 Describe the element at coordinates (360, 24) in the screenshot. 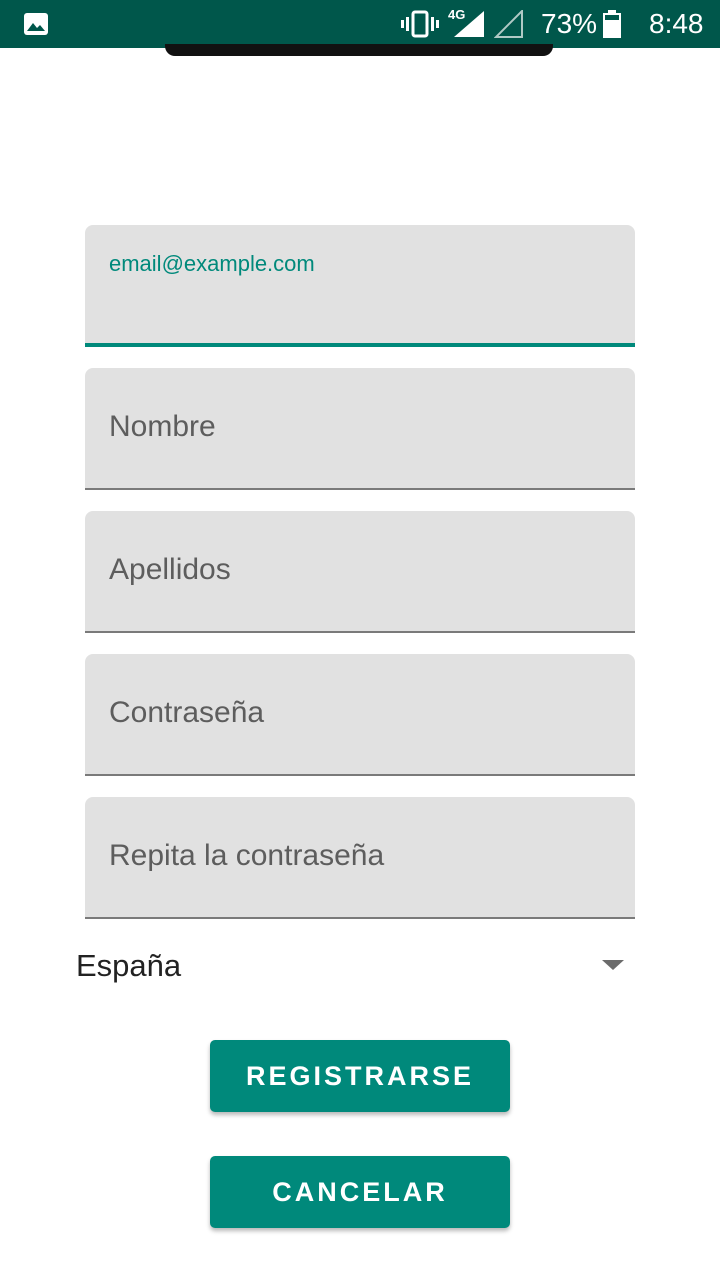

I see `status-bar: 4G 73% 8:48` at that location.